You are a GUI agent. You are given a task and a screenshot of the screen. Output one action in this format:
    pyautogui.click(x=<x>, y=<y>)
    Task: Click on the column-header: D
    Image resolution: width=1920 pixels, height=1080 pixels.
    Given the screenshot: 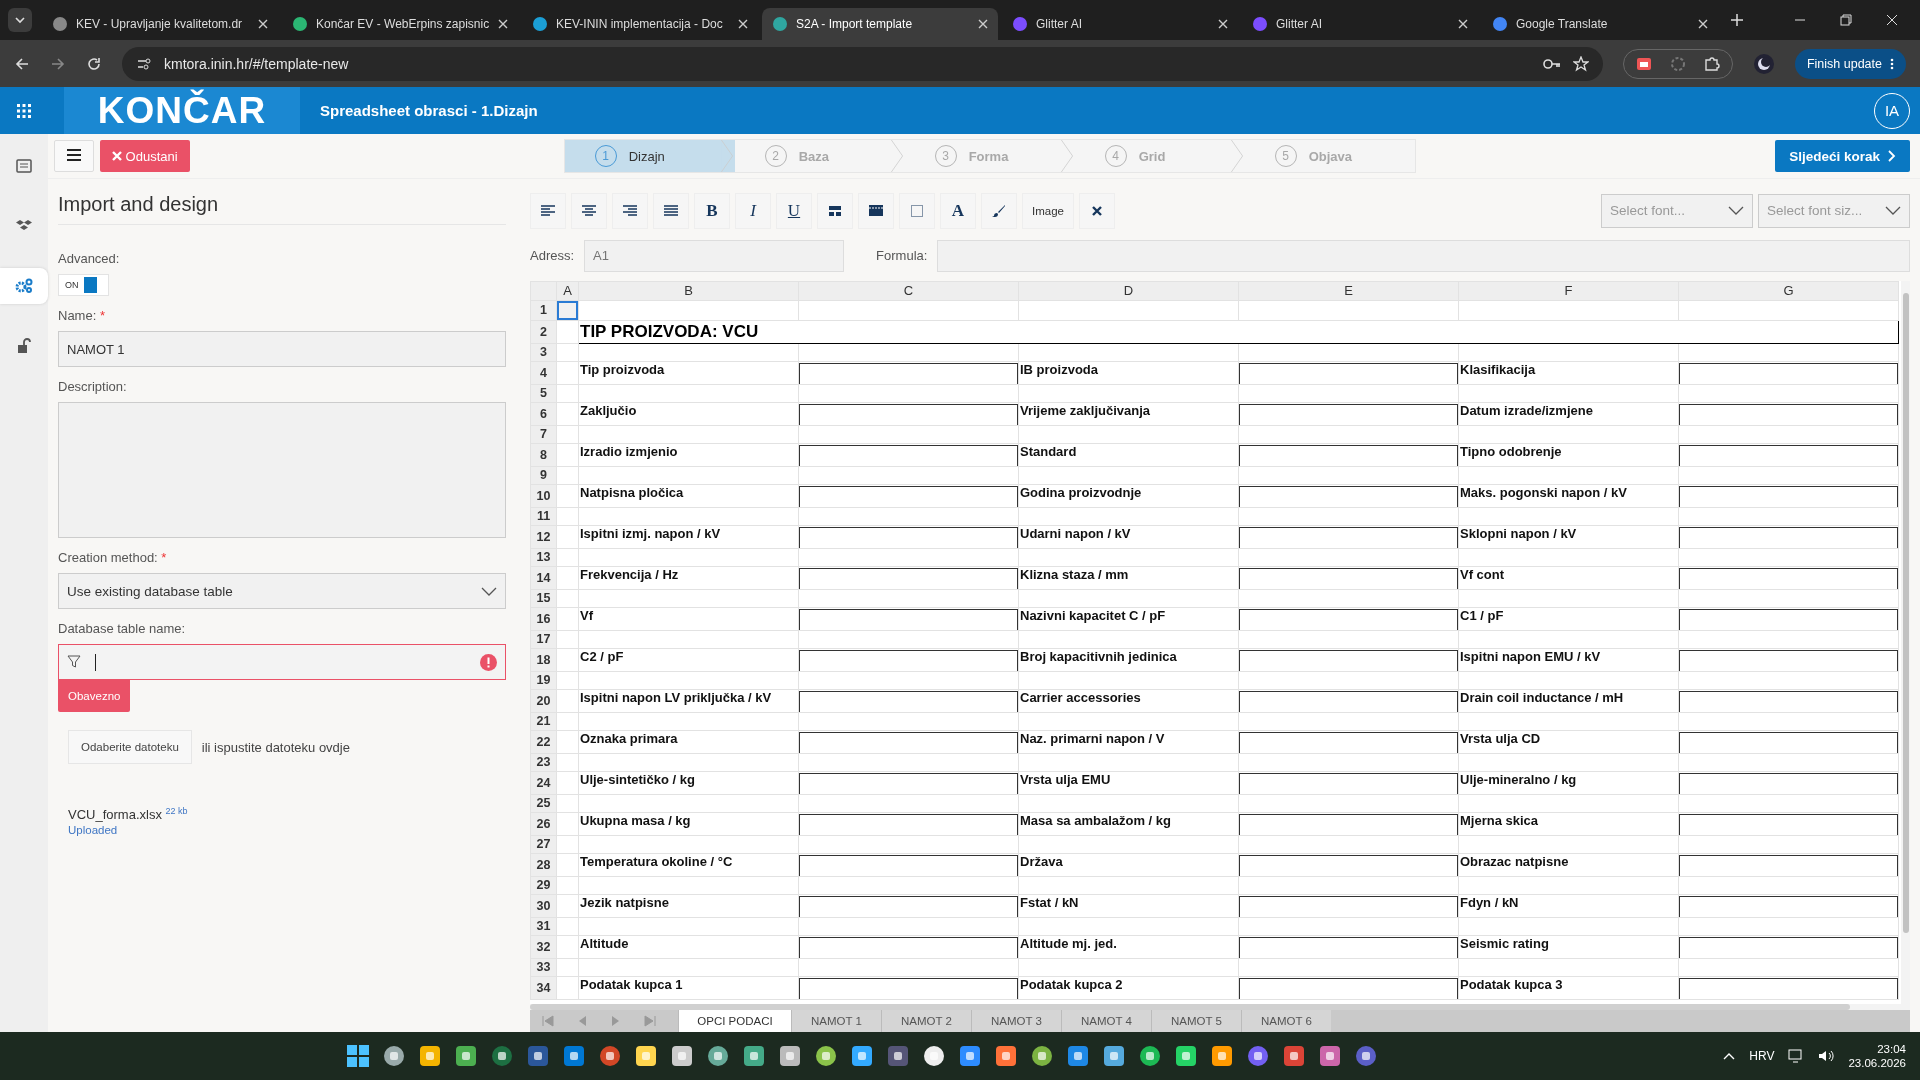 What is the action you would take?
    pyautogui.click(x=1128, y=291)
    